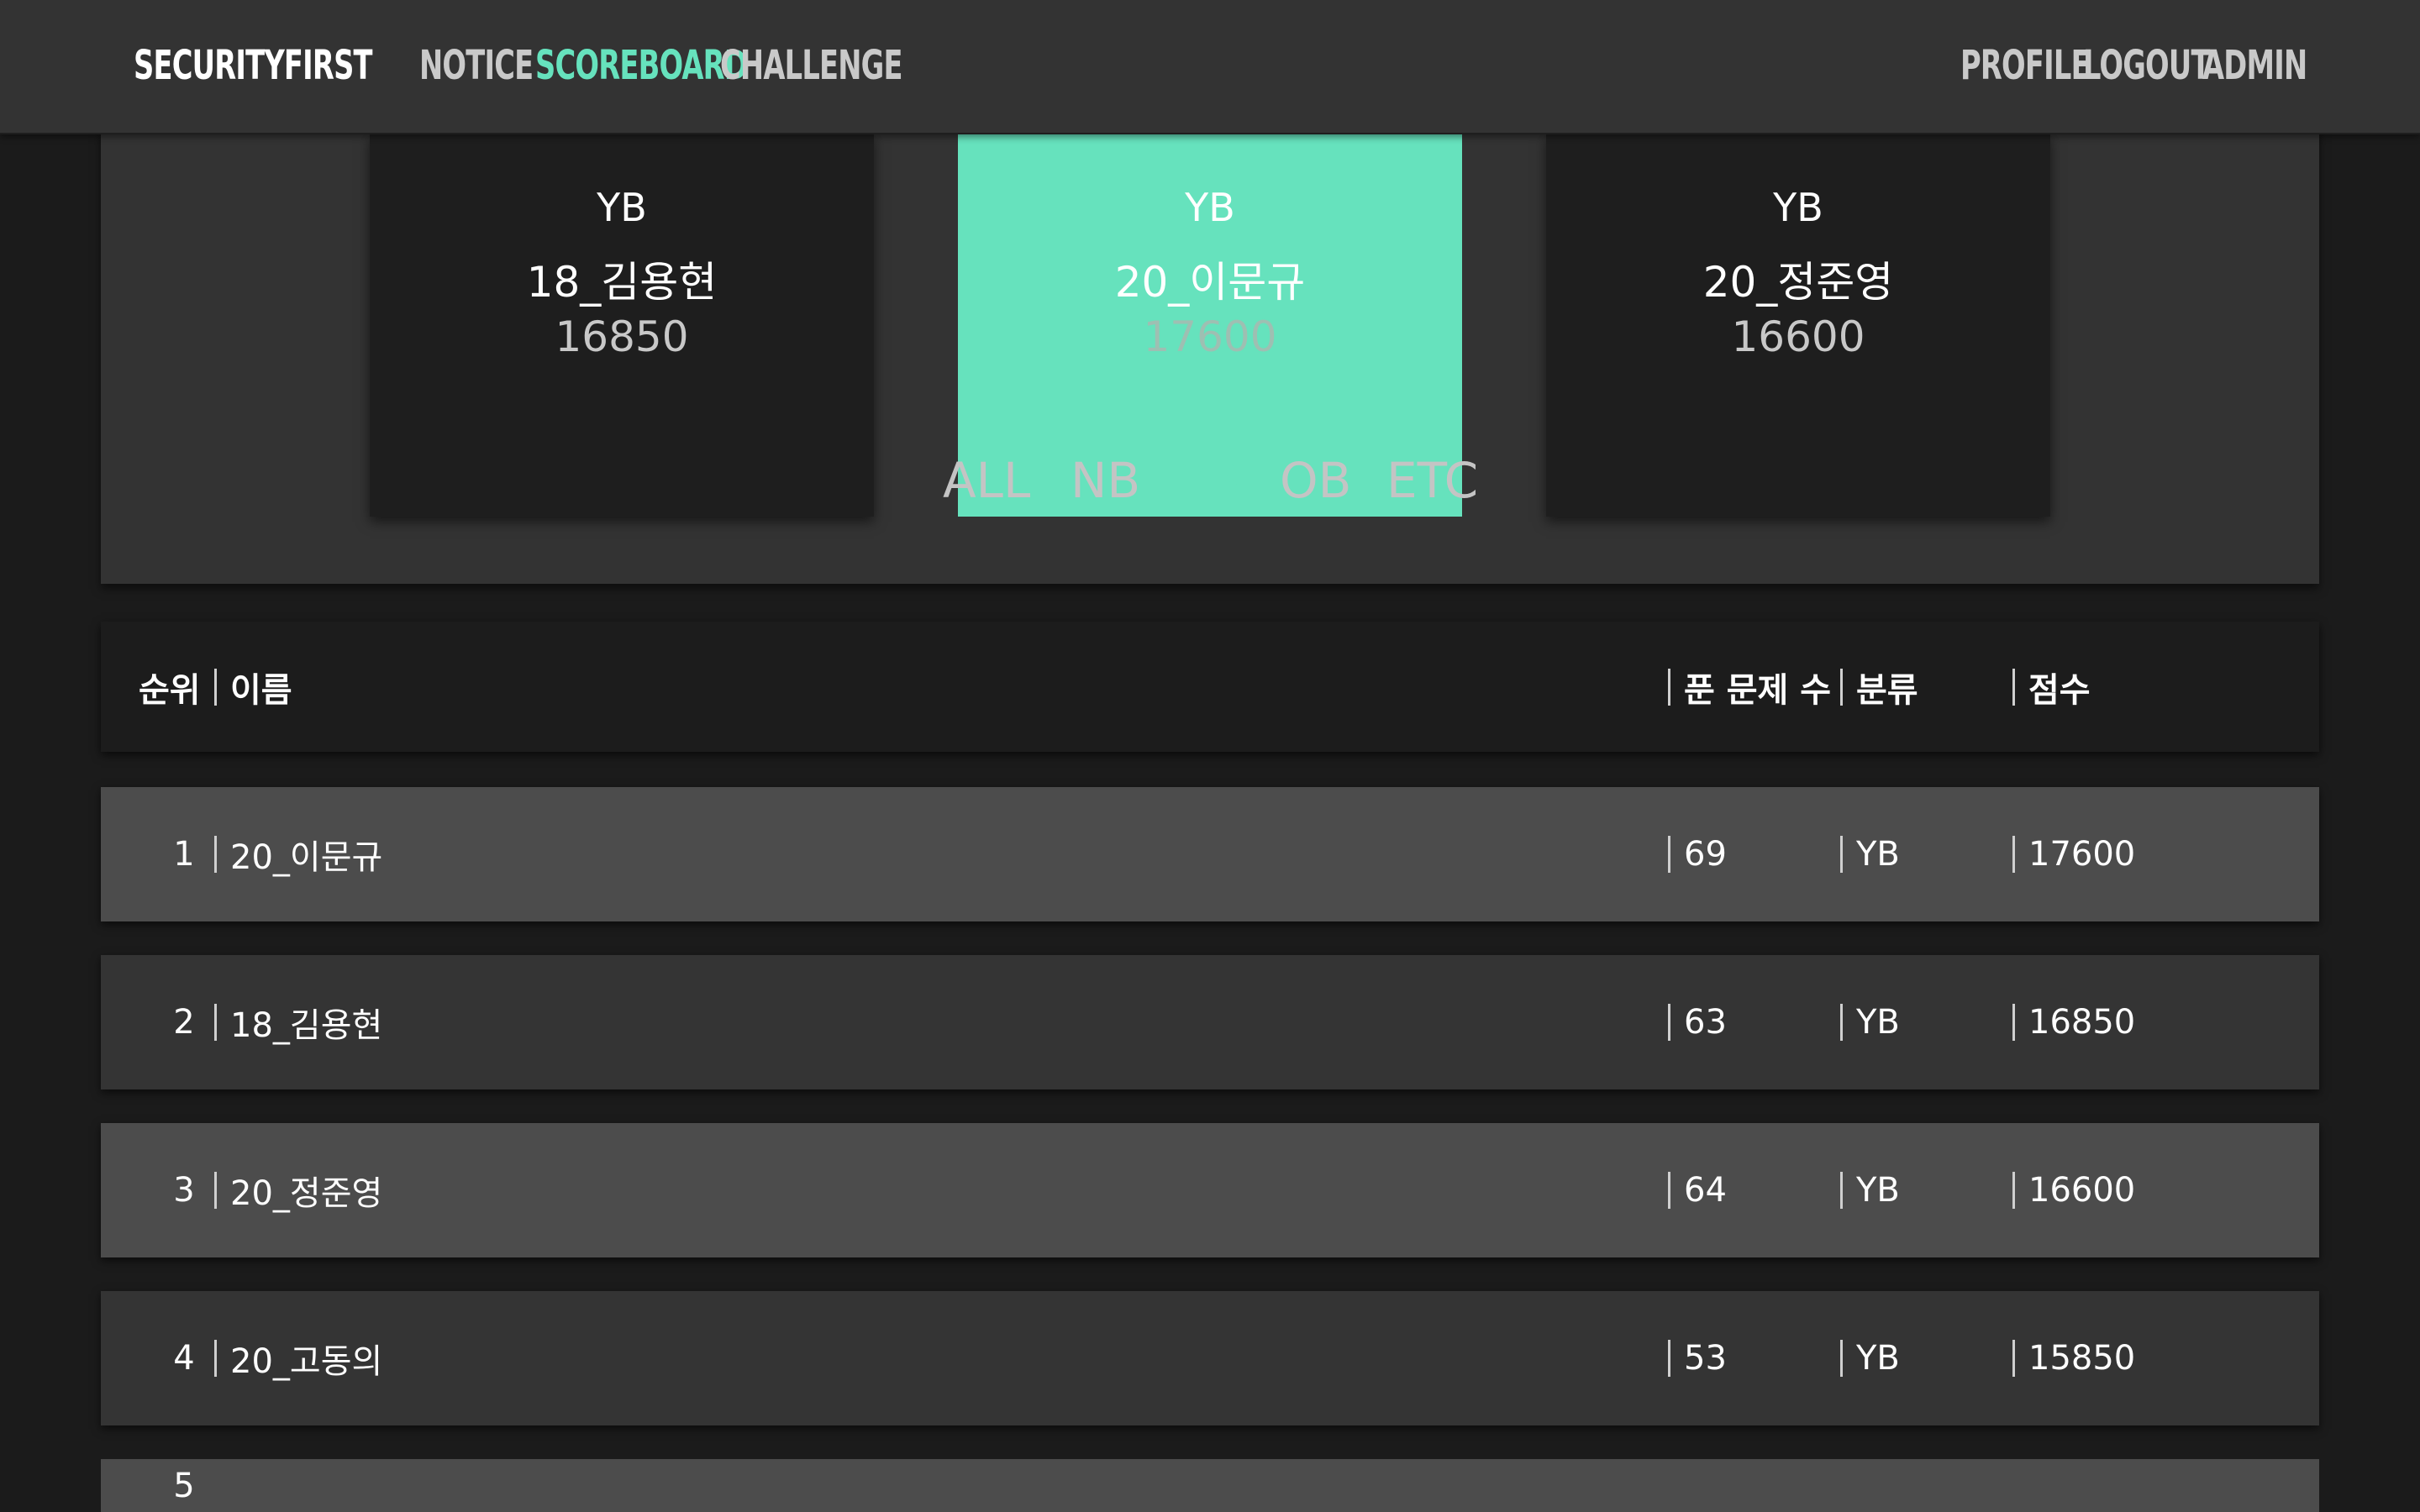 The height and width of the screenshot is (1512, 2420). What do you see at coordinates (1210, 282) in the screenshot?
I see `podium-name: 20_이문규` at bounding box center [1210, 282].